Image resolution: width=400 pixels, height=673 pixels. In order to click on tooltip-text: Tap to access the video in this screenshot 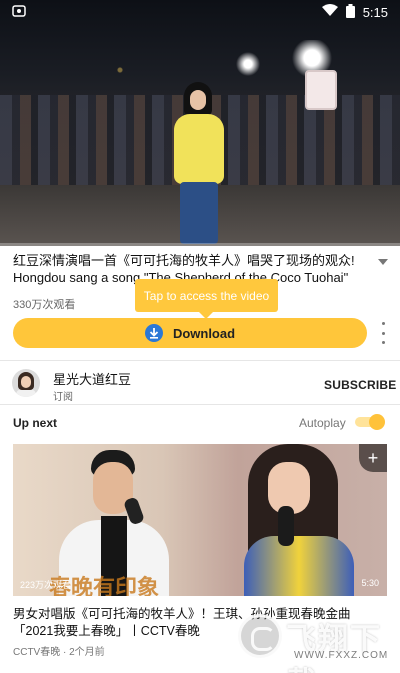, I will do `click(206, 295)`.